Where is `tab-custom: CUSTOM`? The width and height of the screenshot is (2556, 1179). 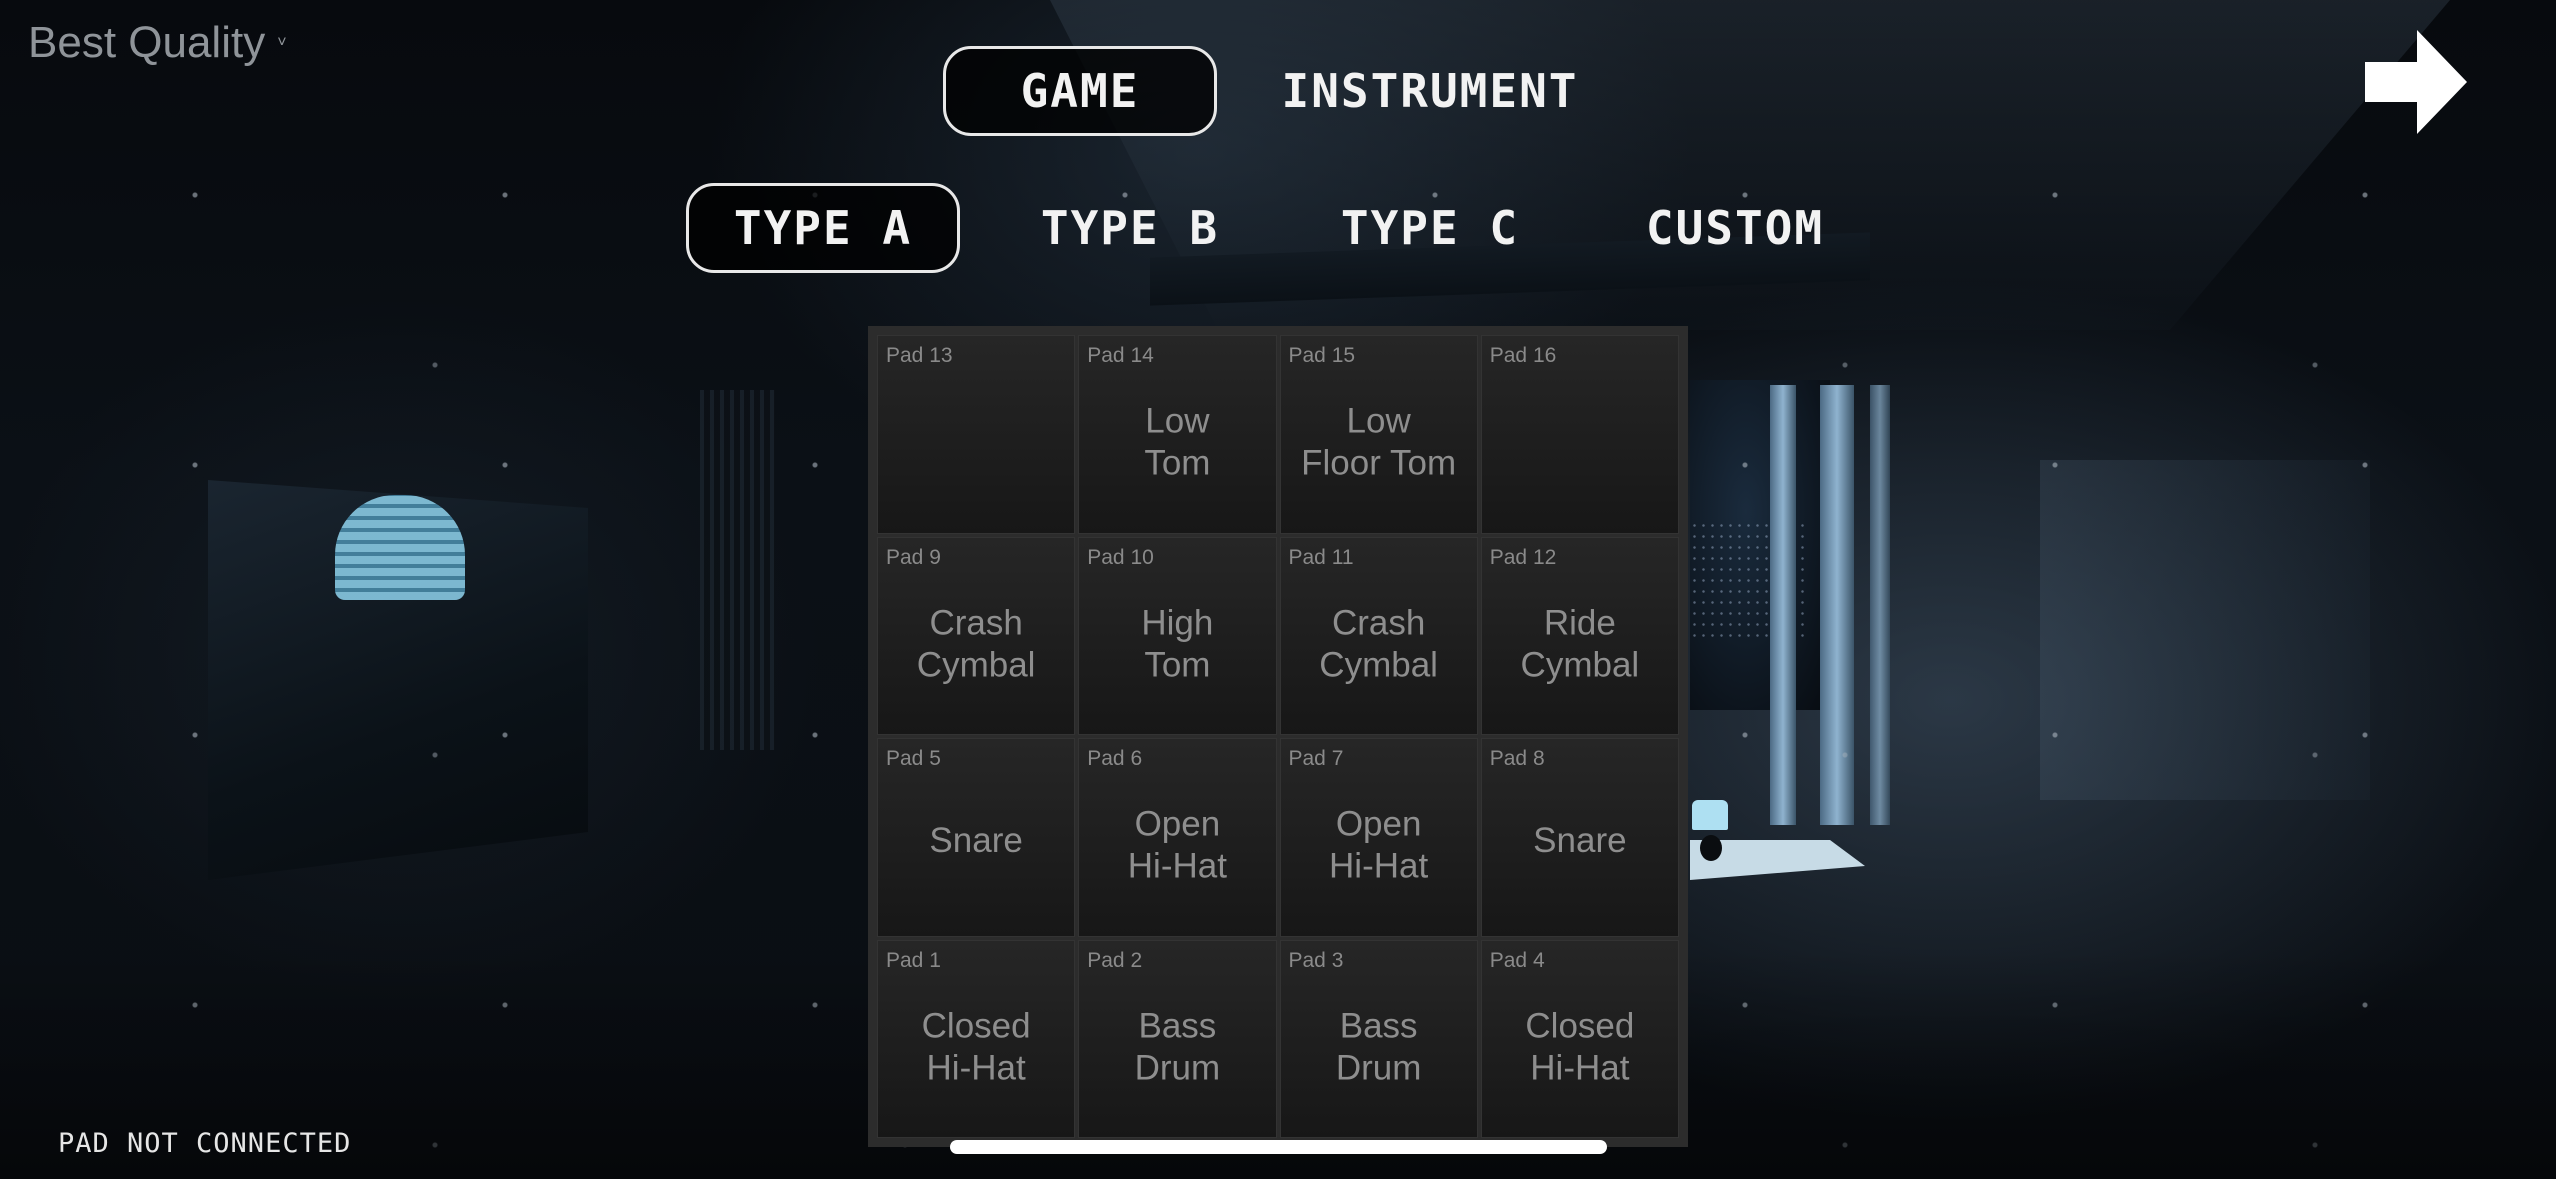 tab-custom: CUSTOM is located at coordinates (1735, 228).